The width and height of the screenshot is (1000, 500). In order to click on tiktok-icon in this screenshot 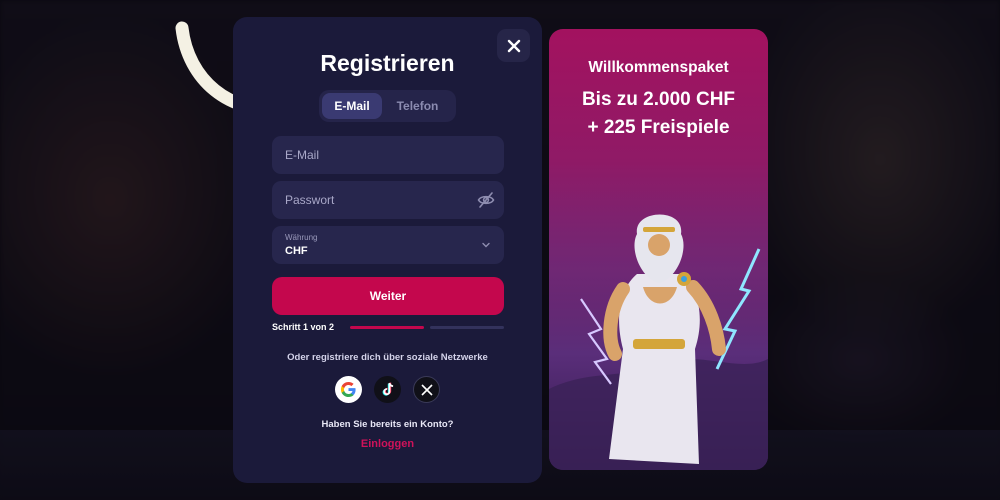, I will do `click(387, 389)`.